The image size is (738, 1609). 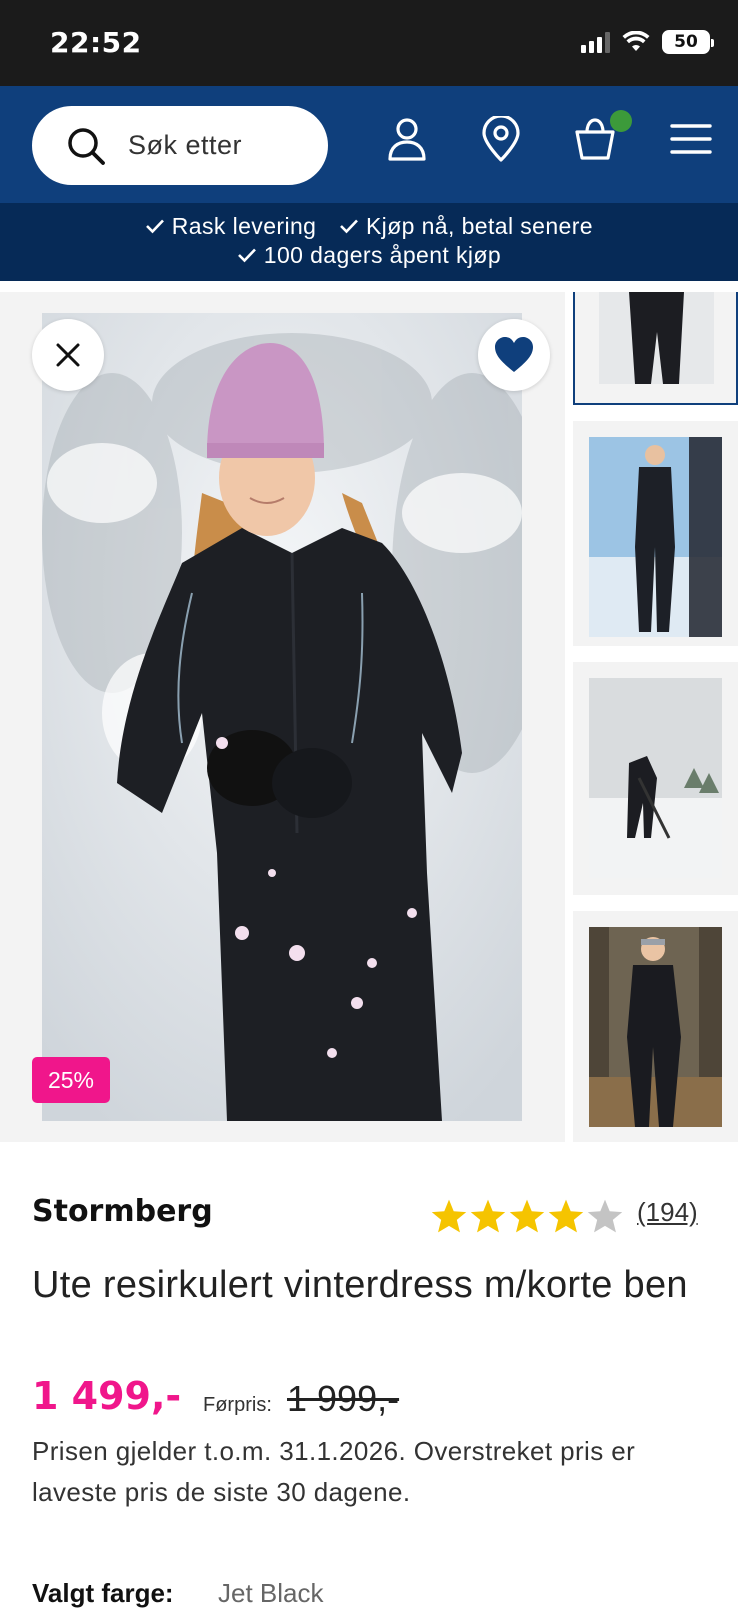 What do you see at coordinates (605, 1216) in the screenshot?
I see `star-empty-icon` at bounding box center [605, 1216].